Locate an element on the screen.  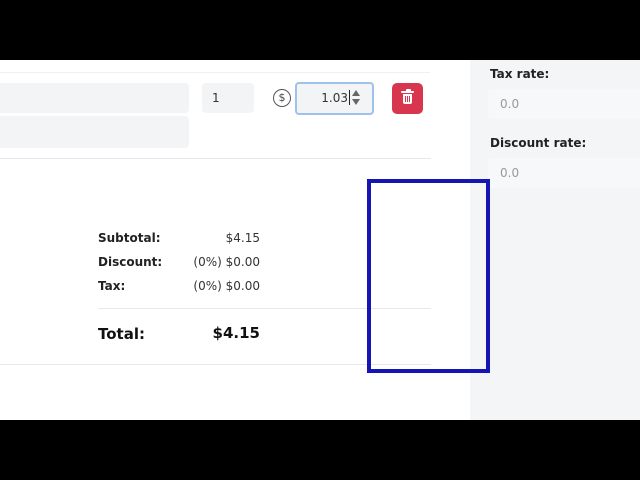
tax-rate-label: Tax rate: is located at coordinates (520, 74).